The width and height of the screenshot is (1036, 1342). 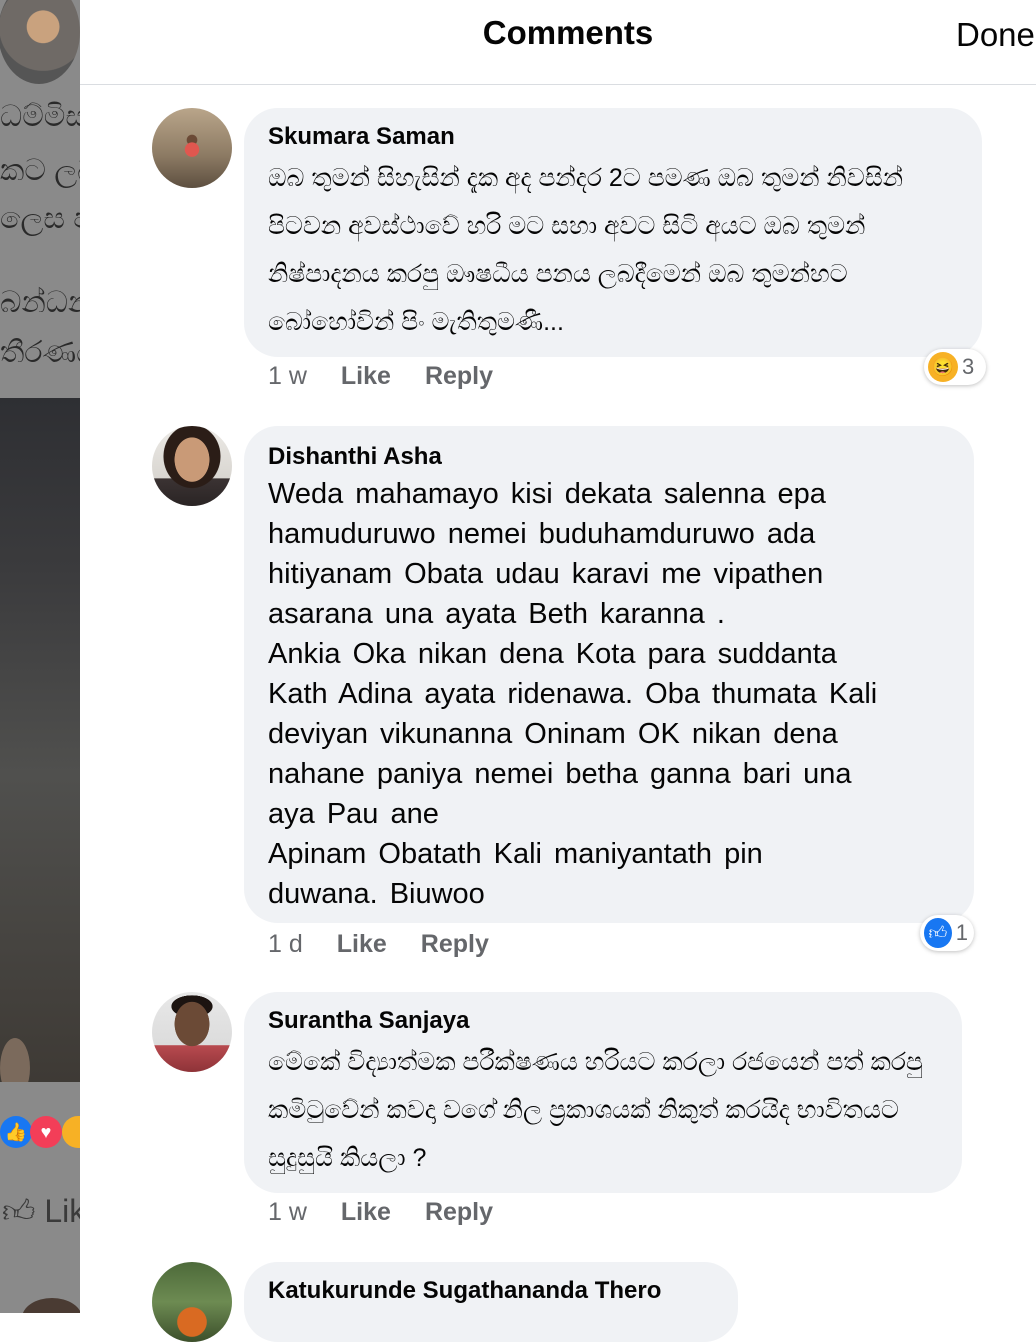 I want to click on background-text-line: බන්ධන, so click(x=40, y=302).